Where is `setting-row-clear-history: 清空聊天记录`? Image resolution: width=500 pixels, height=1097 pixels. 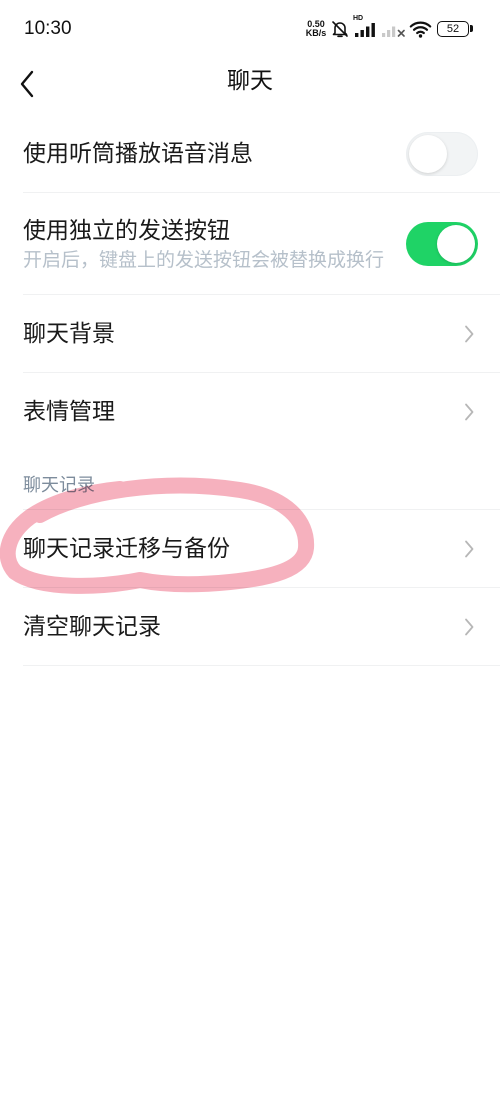 setting-row-clear-history: 清空聊天记录 is located at coordinates (250, 627).